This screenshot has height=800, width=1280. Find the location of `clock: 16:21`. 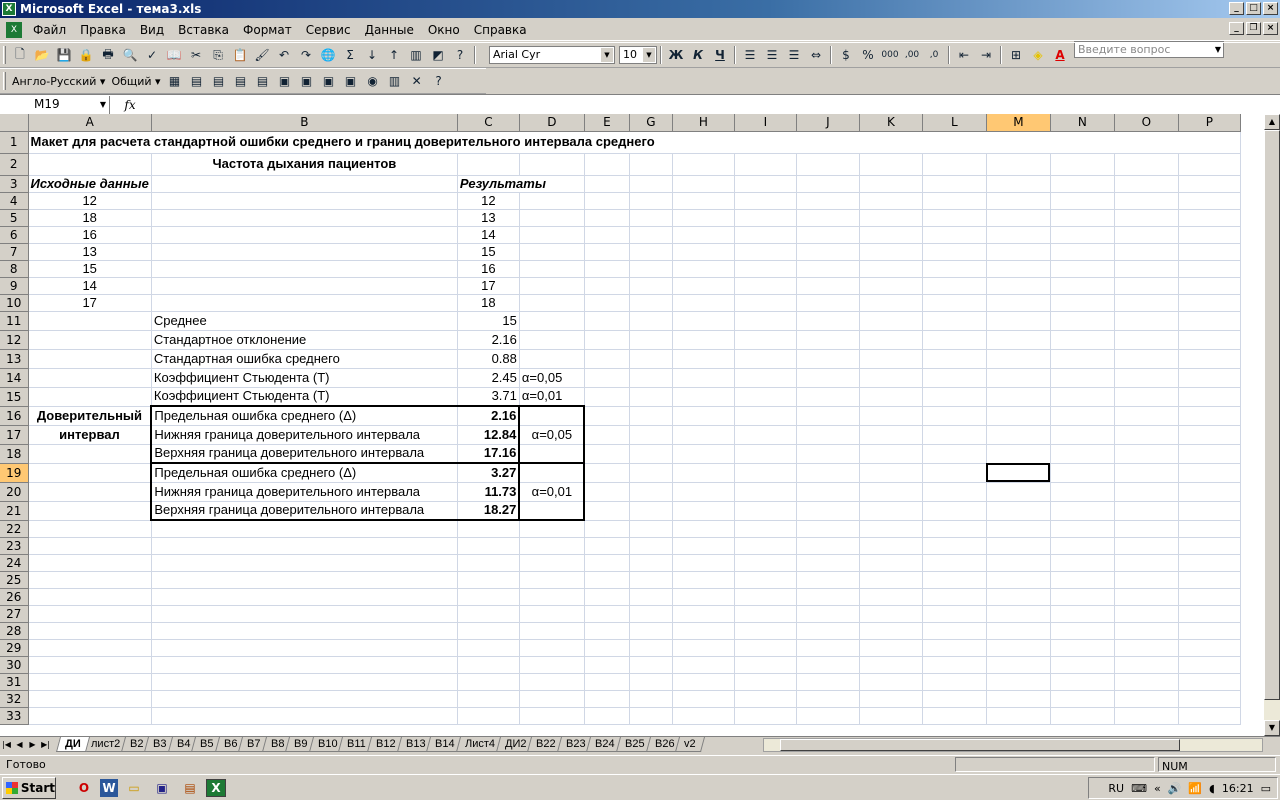

clock: 16:21 is located at coordinates (1238, 788).